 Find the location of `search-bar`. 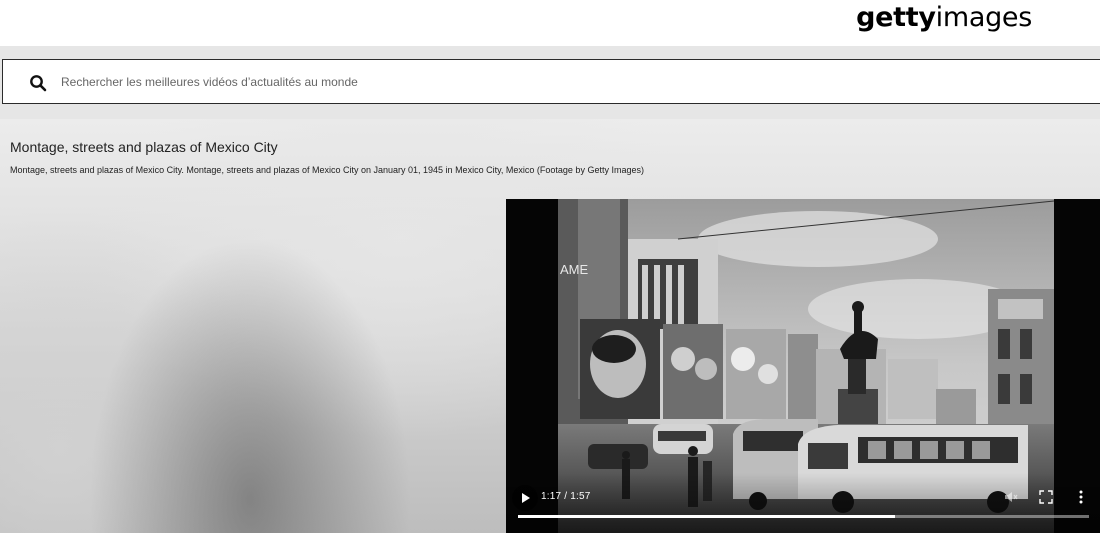

search-bar is located at coordinates (551, 81).